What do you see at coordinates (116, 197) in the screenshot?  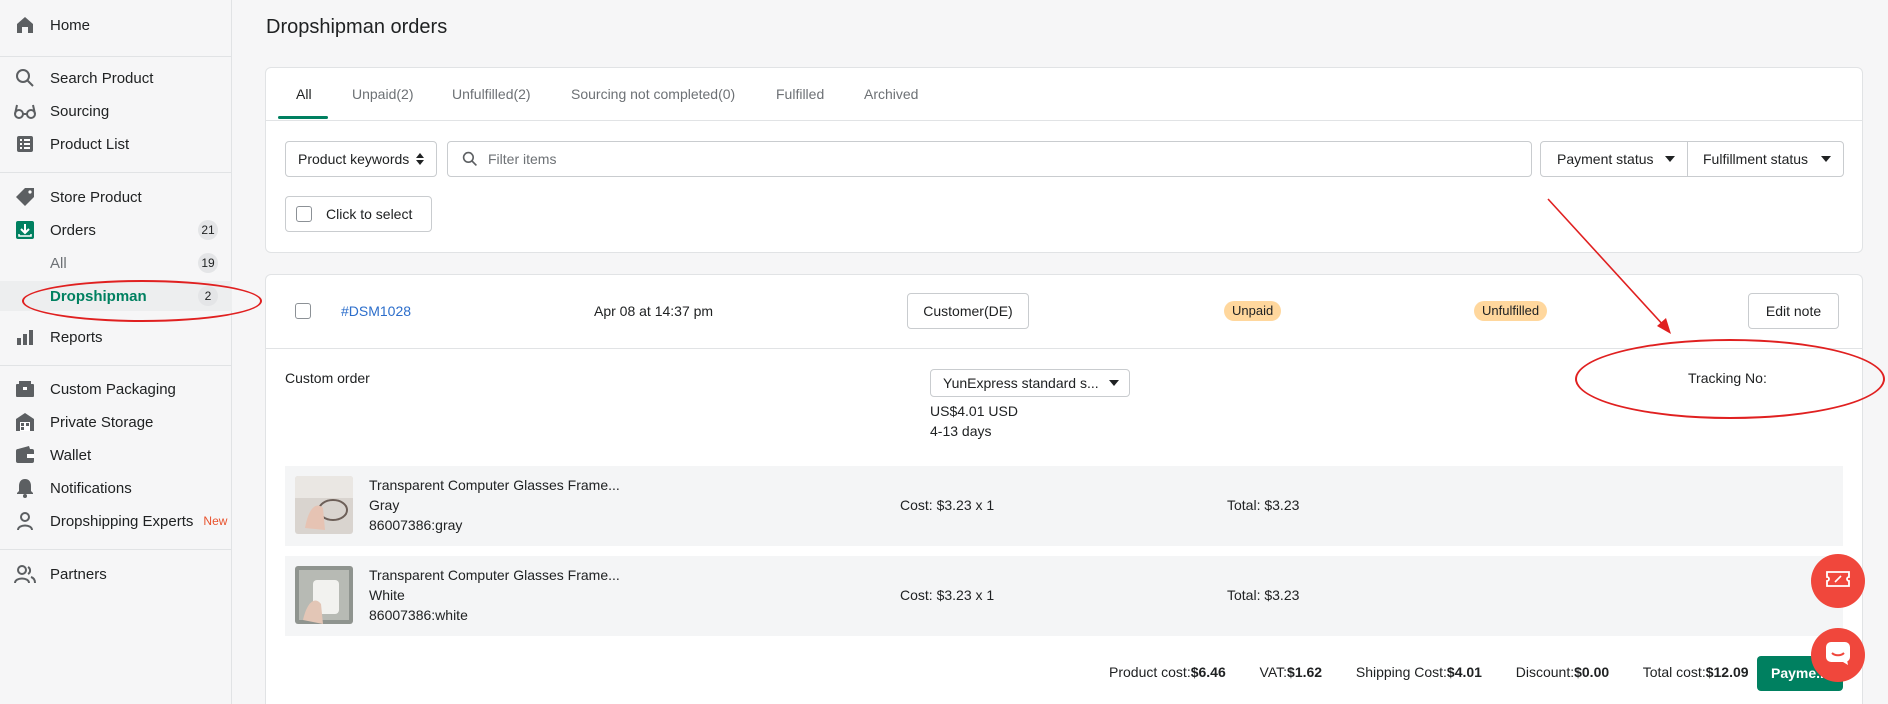 I see `sidebar-item-store-product: Store Product` at bounding box center [116, 197].